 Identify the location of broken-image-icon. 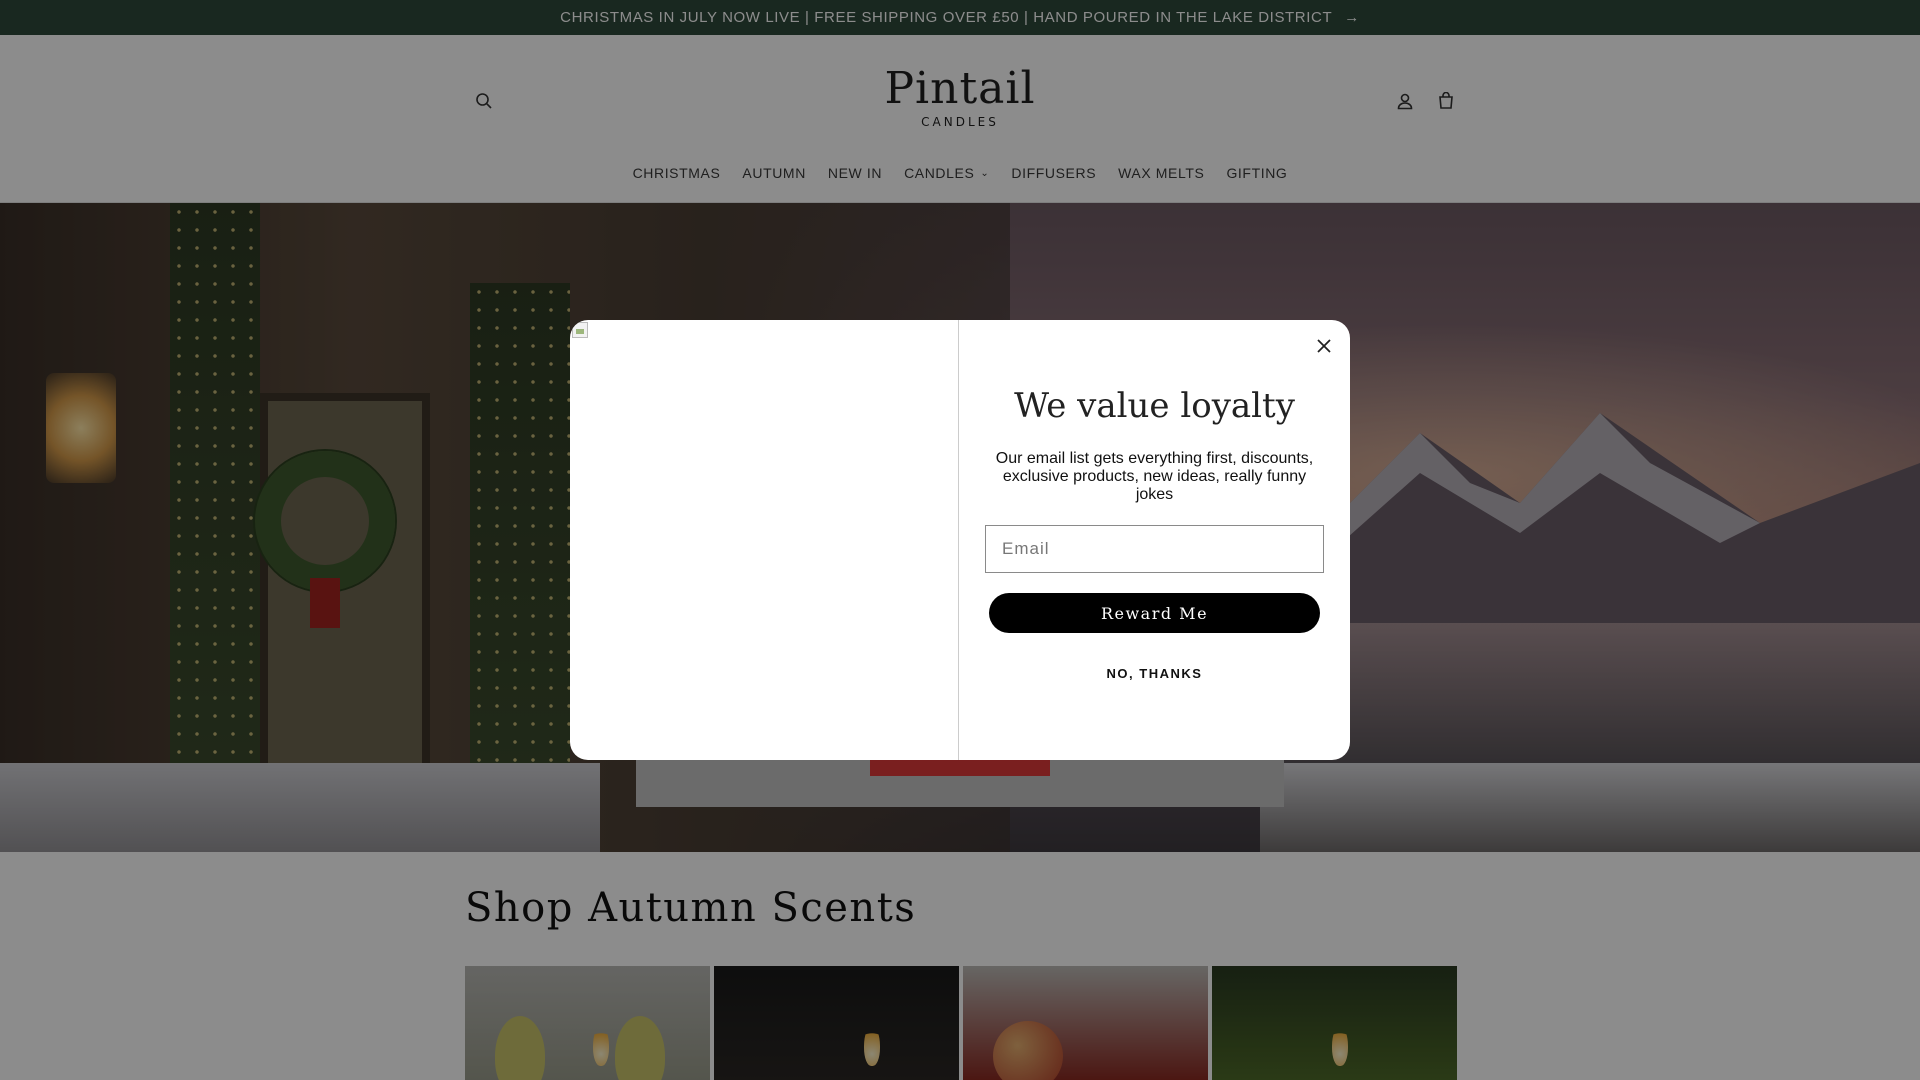
(580, 330).